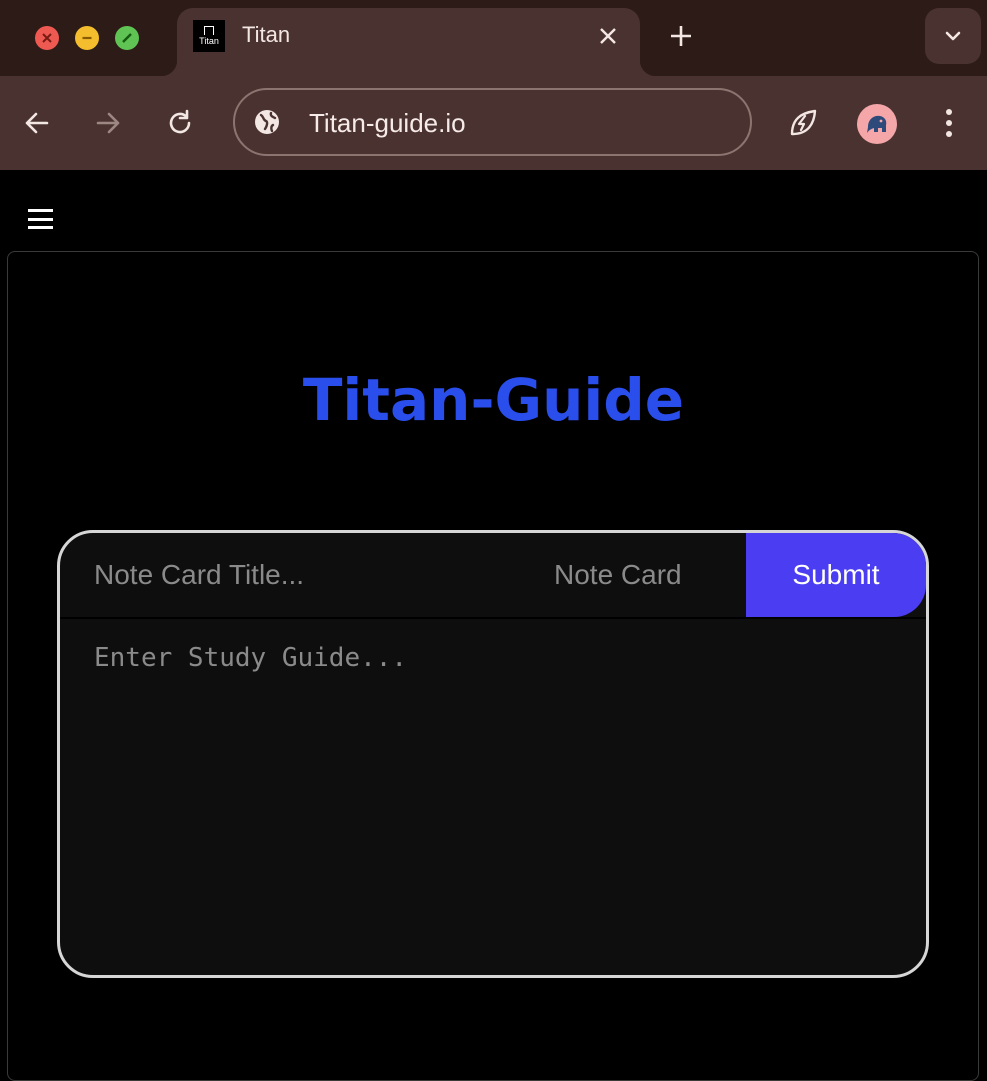  I want to click on tab-favicon: Titan, so click(209, 36).